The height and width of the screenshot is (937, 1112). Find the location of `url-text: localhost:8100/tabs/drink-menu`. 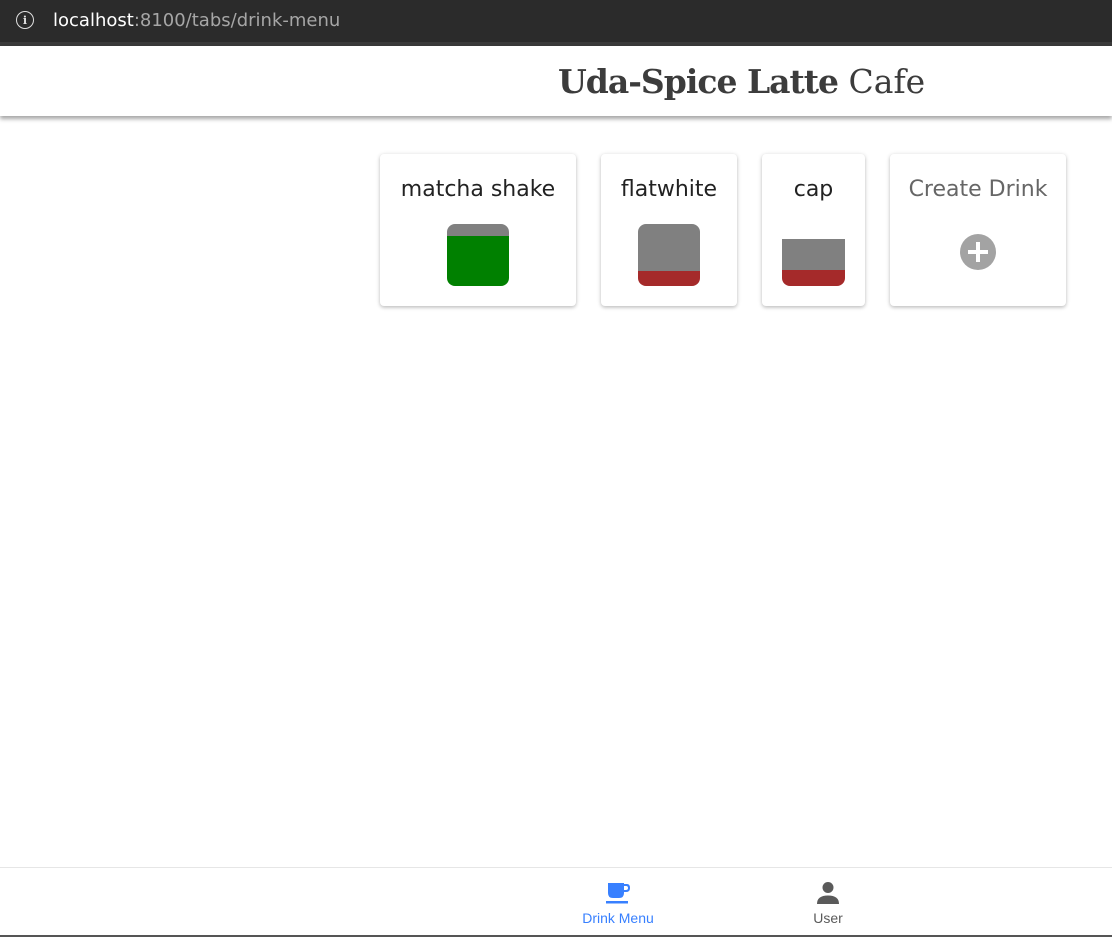

url-text: localhost:8100/tabs/drink-menu is located at coordinates (196, 21).